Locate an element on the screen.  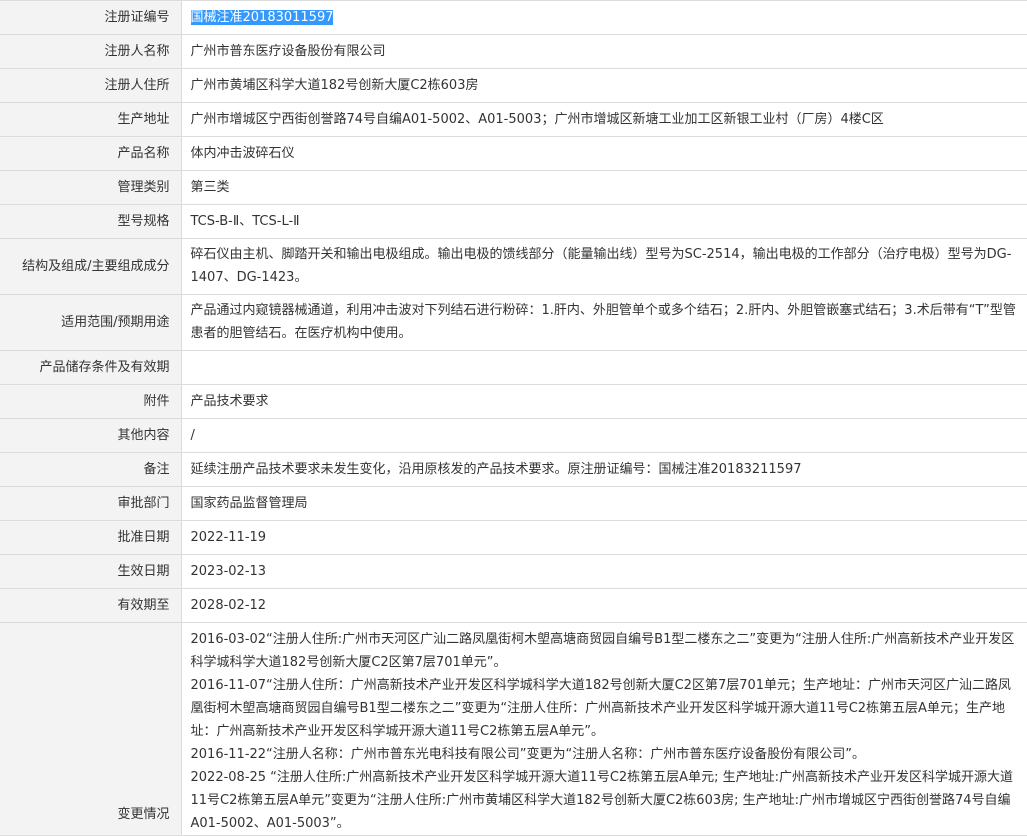
field-value: 产品技术要求 is located at coordinates (604, 401).